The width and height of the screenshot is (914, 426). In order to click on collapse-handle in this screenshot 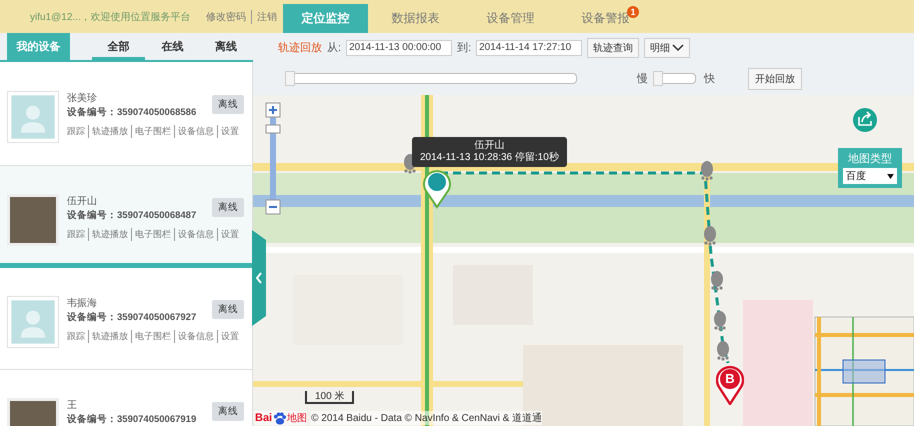, I will do `click(259, 278)`.